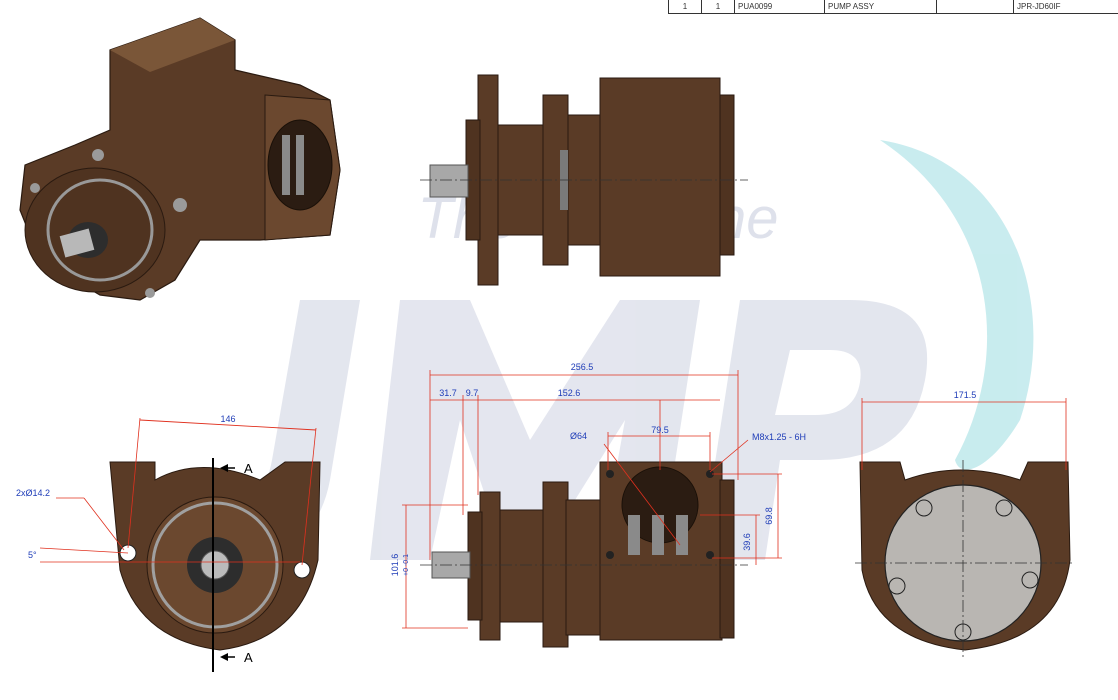  Describe the element at coordinates (727, 559) in the screenshot. I see `side-bottom-cover` at that location.